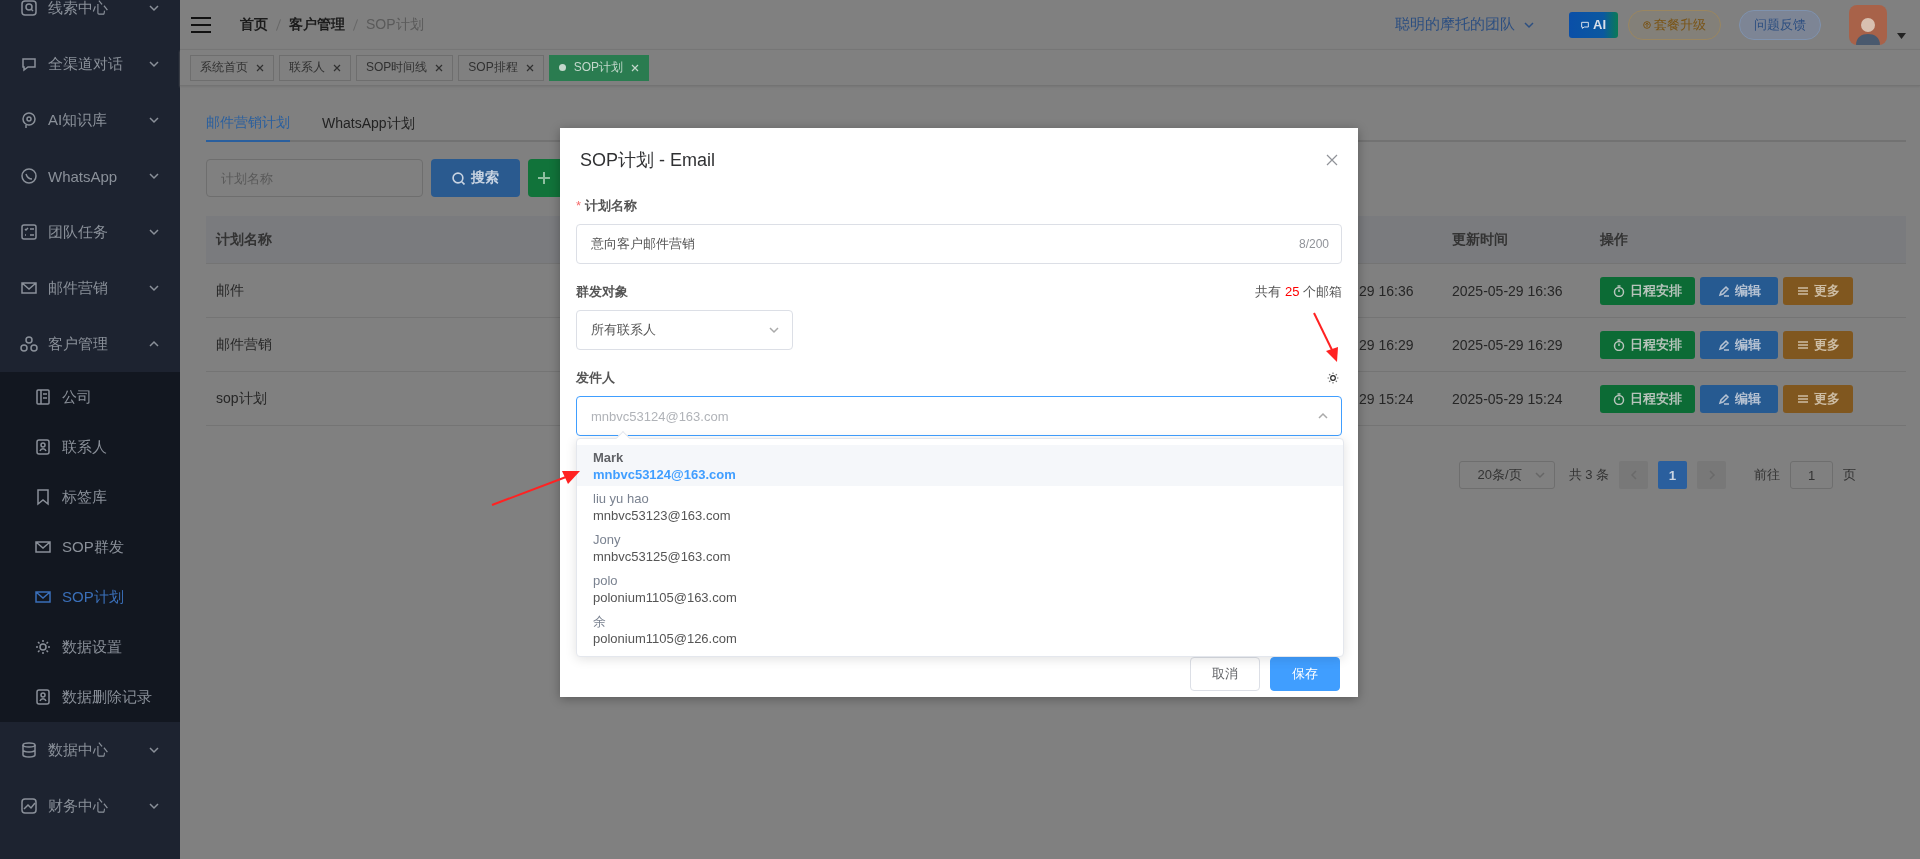 This screenshot has width=1920, height=859. What do you see at coordinates (90, 288) in the screenshot?
I see `sidebar-item: 邮件营销` at bounding box center [90, 288].